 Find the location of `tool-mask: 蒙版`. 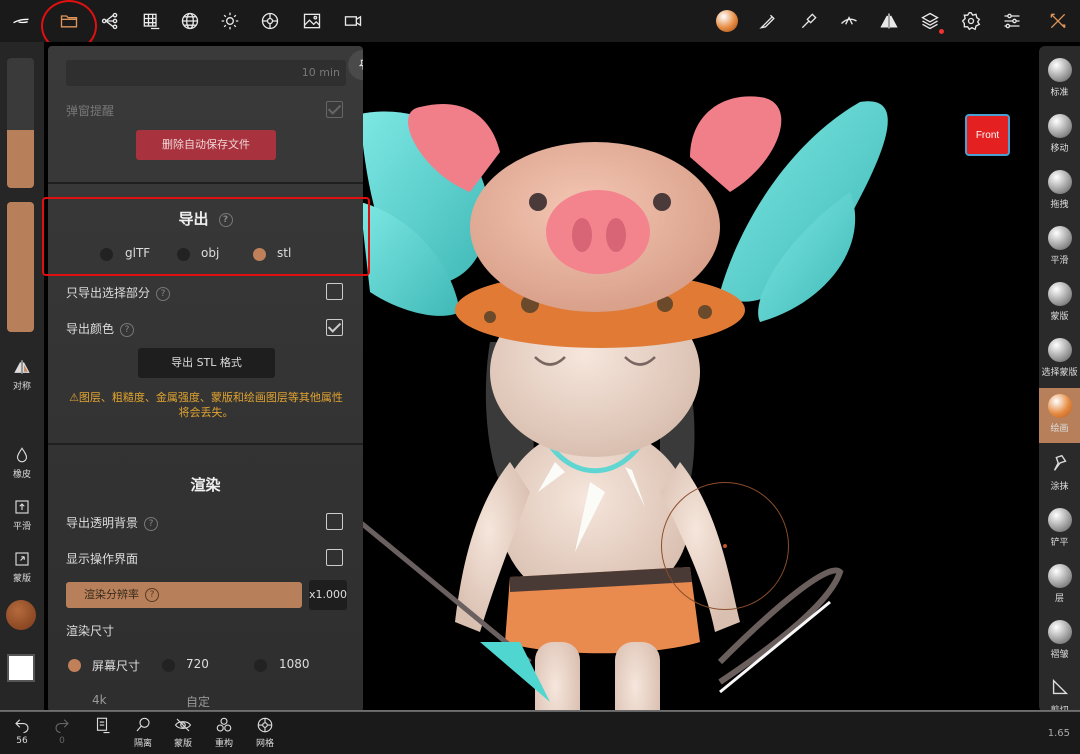

tool-mask: 蒙版 is located at coordinates (1059, 303).